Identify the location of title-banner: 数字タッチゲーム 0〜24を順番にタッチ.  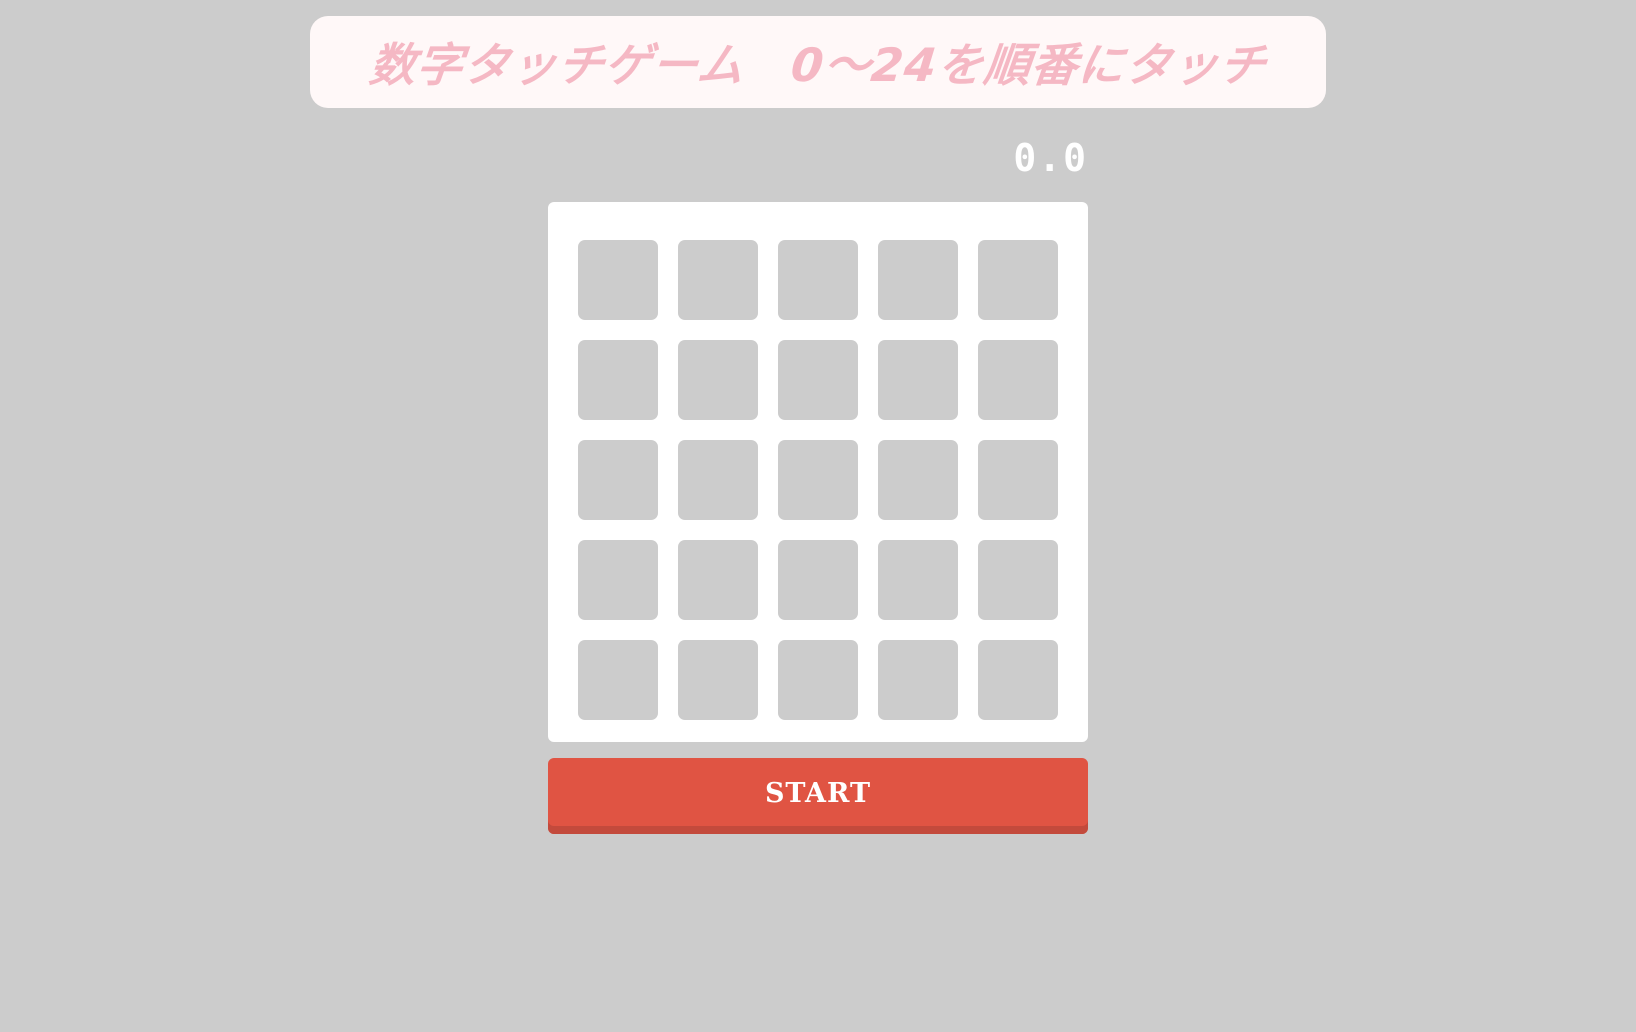
(818, 62).